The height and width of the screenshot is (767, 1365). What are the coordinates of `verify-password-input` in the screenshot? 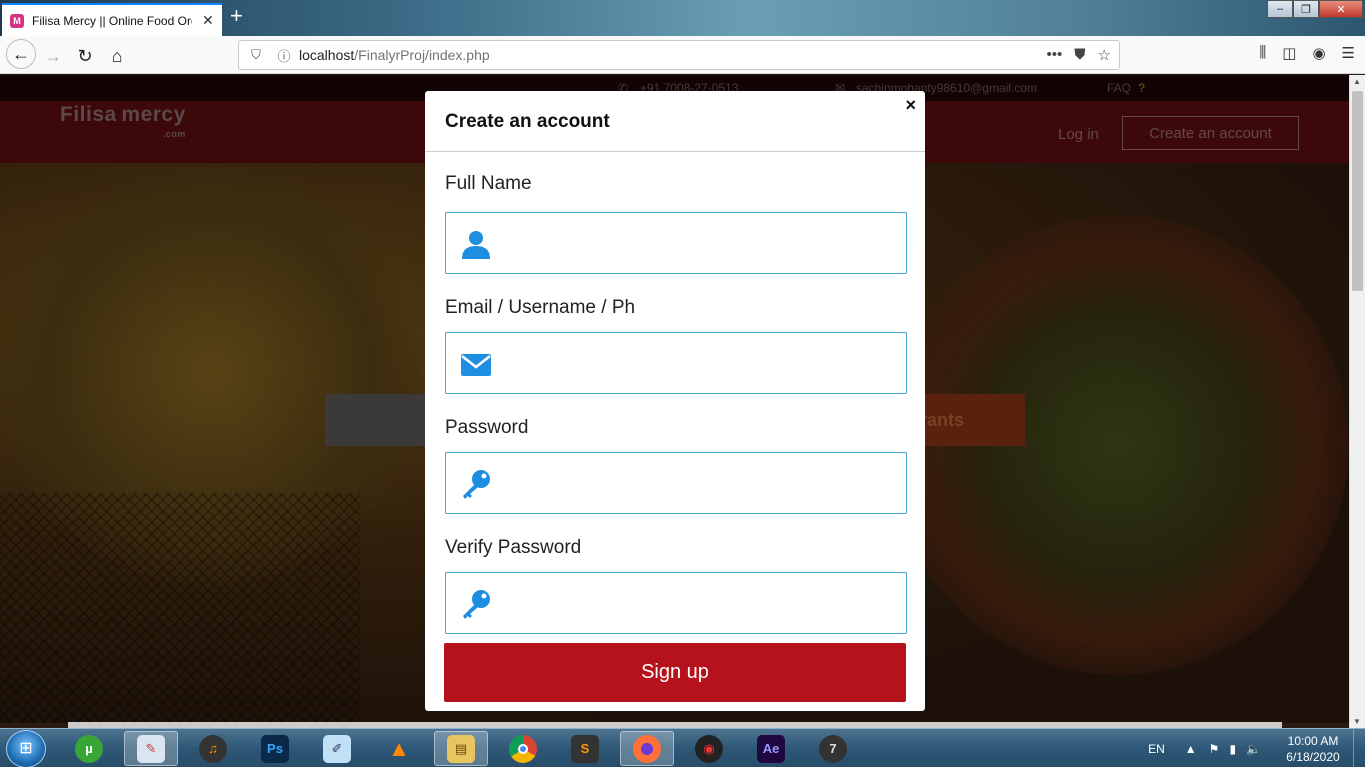 It's located at (701, 604).